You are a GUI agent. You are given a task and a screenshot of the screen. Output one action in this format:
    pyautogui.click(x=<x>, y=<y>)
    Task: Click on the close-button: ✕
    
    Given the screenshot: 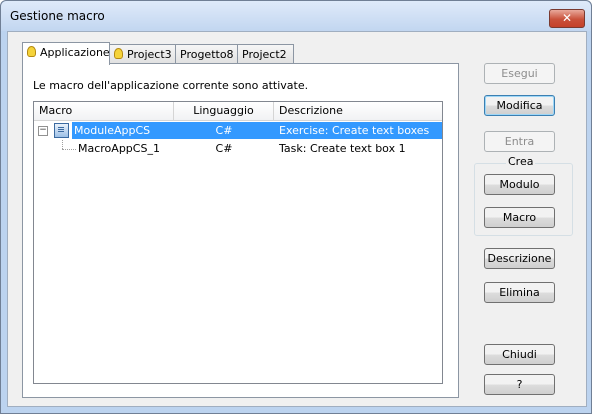 What is the action you would take?
    pyautogui.click(x=567, y=18)
    